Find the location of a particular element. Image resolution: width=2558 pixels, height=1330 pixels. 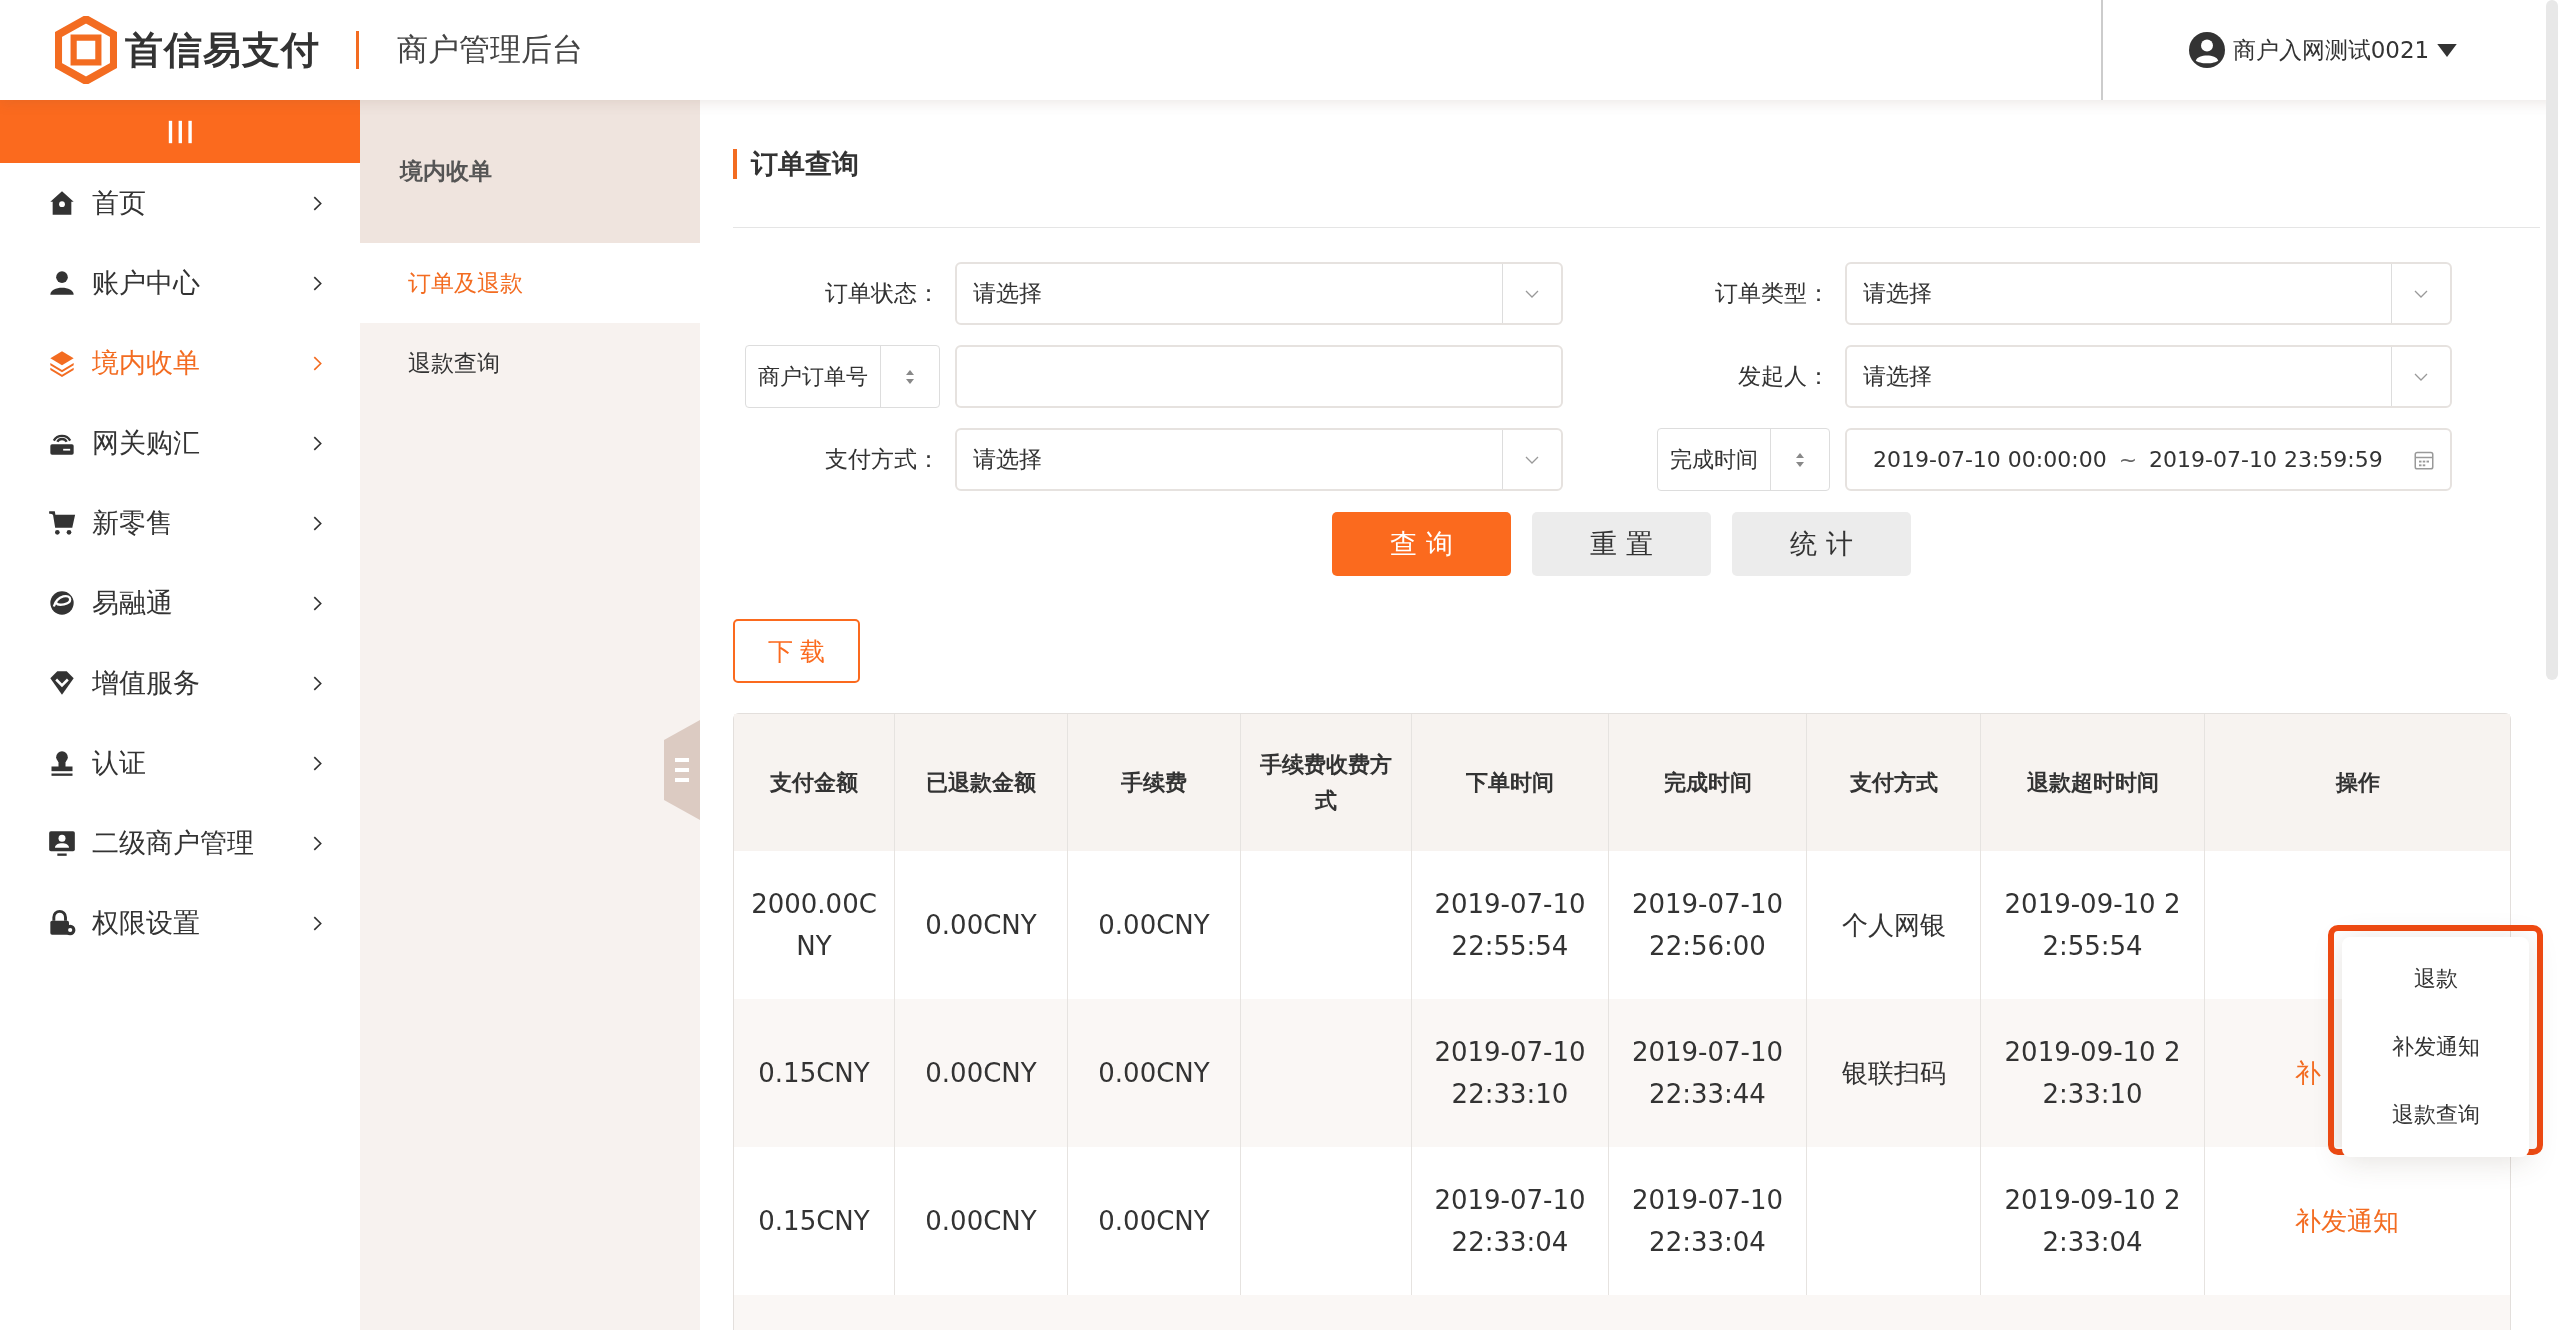

section-title: 境内收单 is located at coordinates (446, 171).